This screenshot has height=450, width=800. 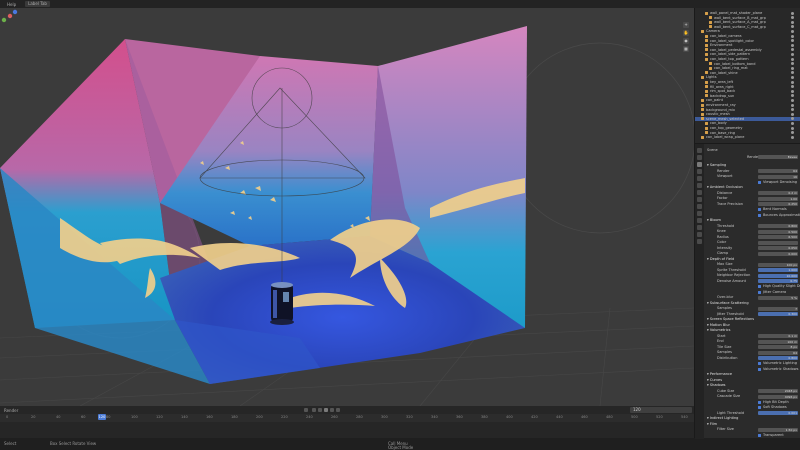 I want to click on property-value-field: 100 px, so click(x=778, y=264).